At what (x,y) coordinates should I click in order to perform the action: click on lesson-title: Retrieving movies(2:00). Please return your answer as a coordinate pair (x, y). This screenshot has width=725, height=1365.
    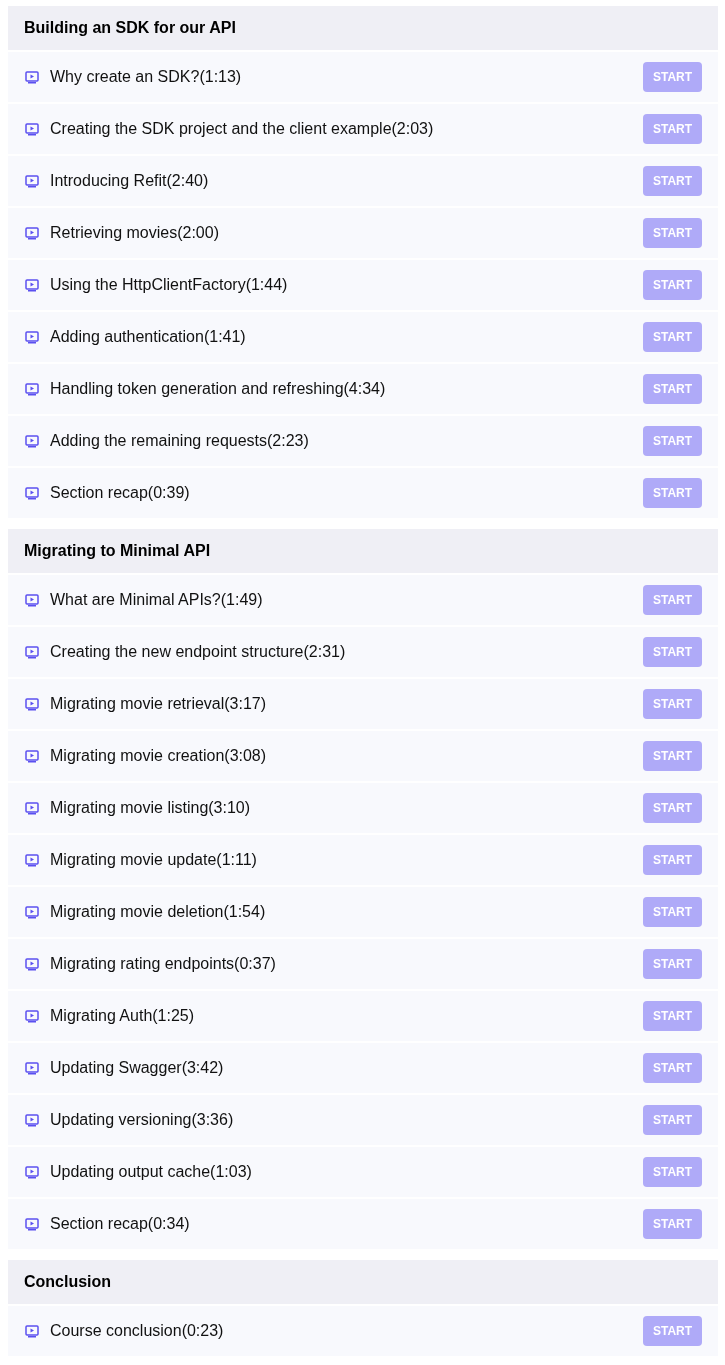
    Looking at the image, I should click on (135, 233).